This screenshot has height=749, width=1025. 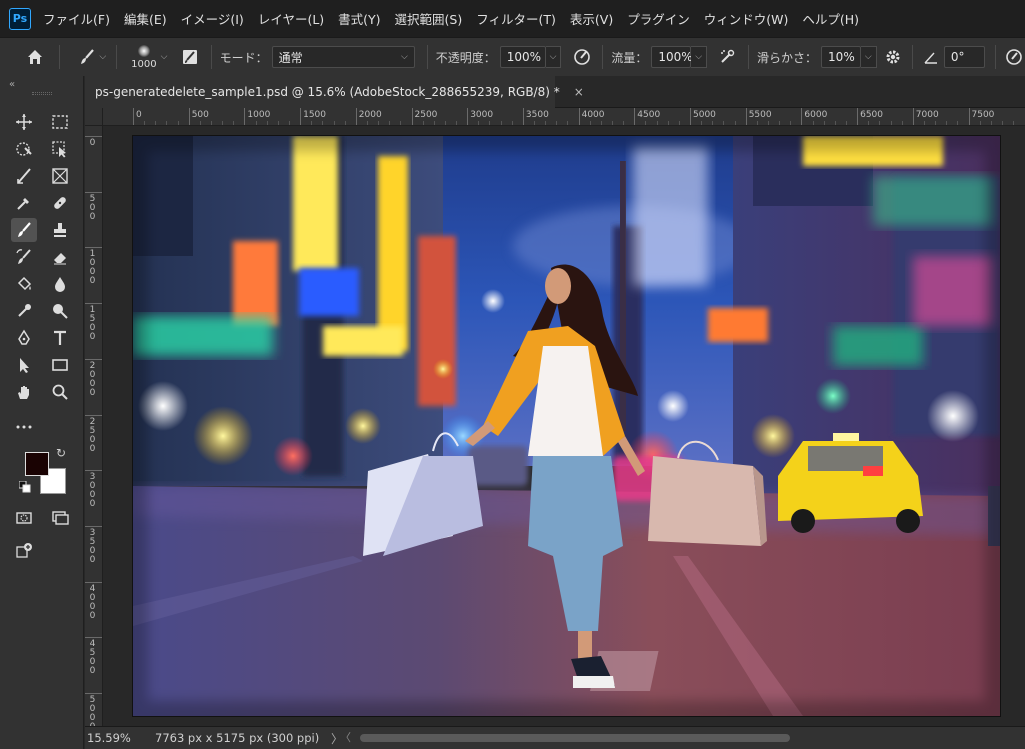 What do you see at coordinates (60, 230) in the screenshot?
I see `clone-stamp-tool-icon` at bounding box center [60, 230].